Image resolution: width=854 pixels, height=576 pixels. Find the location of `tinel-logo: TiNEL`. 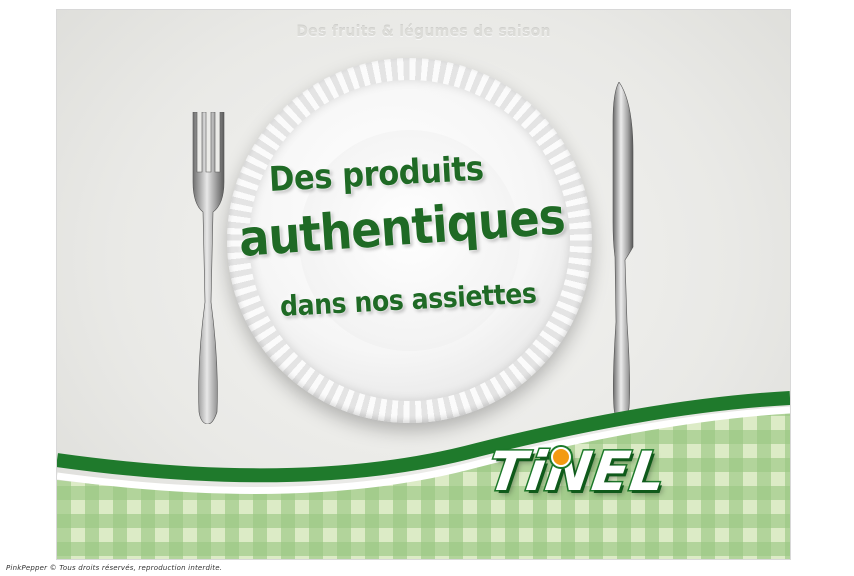

tinel-logo: TiNEL is located at coordinates (577, 472).